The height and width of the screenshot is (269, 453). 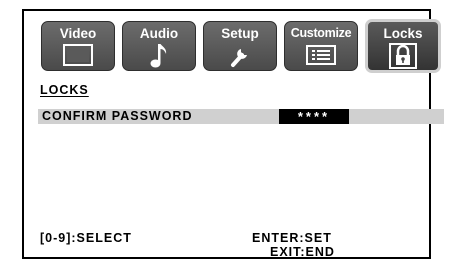 What do you see at coordinates (78, 33) in the screenshot?
I see `tab-video-label: Video` at bounding box center [78, 33].